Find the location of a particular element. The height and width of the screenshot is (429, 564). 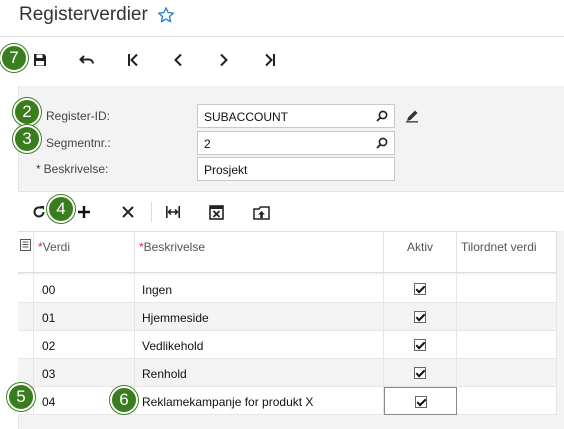

delete-row-button is located at coordinates (128, 212).